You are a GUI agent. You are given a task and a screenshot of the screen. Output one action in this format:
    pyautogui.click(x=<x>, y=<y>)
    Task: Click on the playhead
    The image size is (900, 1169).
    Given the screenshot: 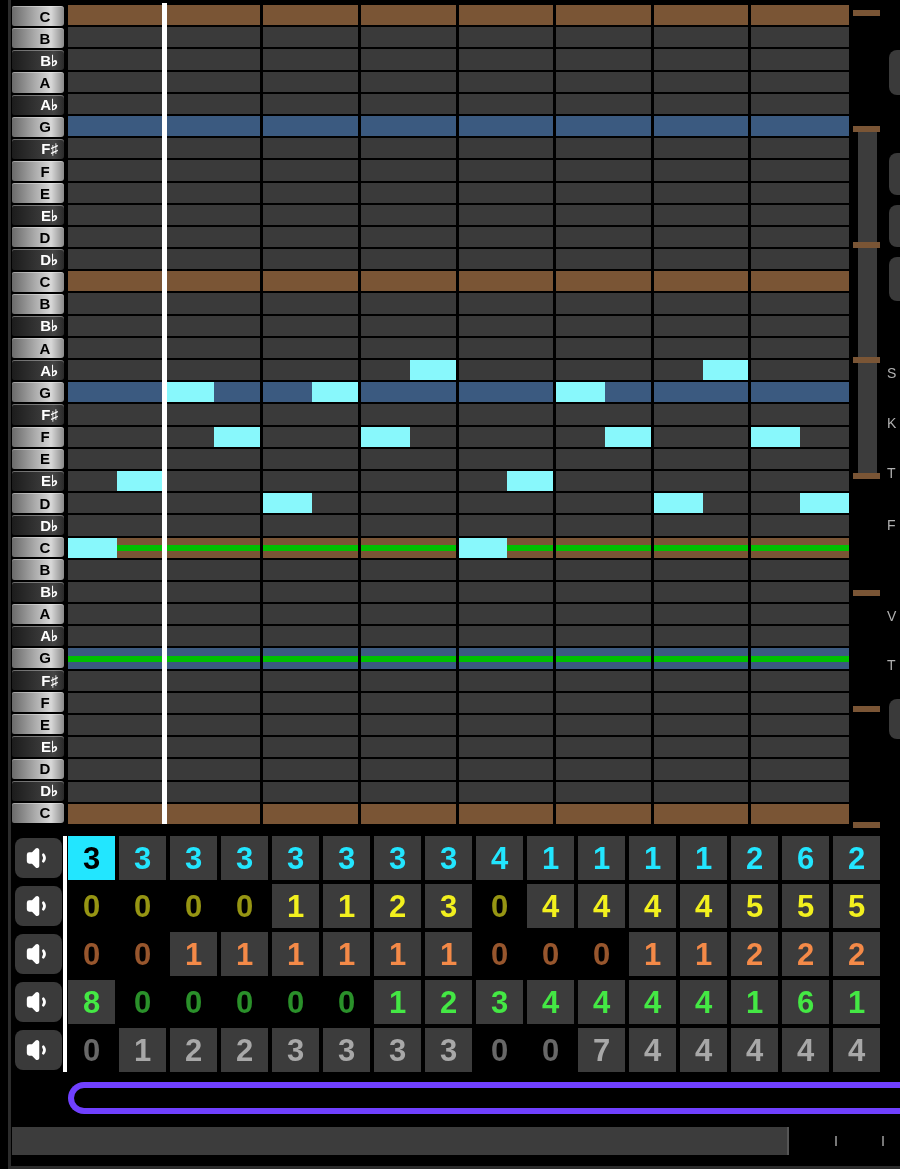 What is the action you would take?
    pyautogui.click(x=164, y=413)
    